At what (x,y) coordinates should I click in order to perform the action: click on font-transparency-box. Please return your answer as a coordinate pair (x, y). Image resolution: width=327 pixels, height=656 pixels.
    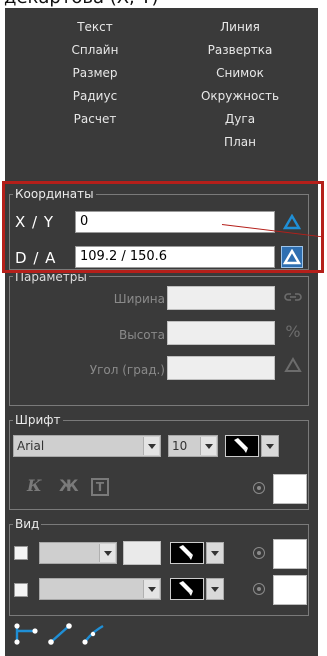
    Looking at the image, I should click on (290, 489).